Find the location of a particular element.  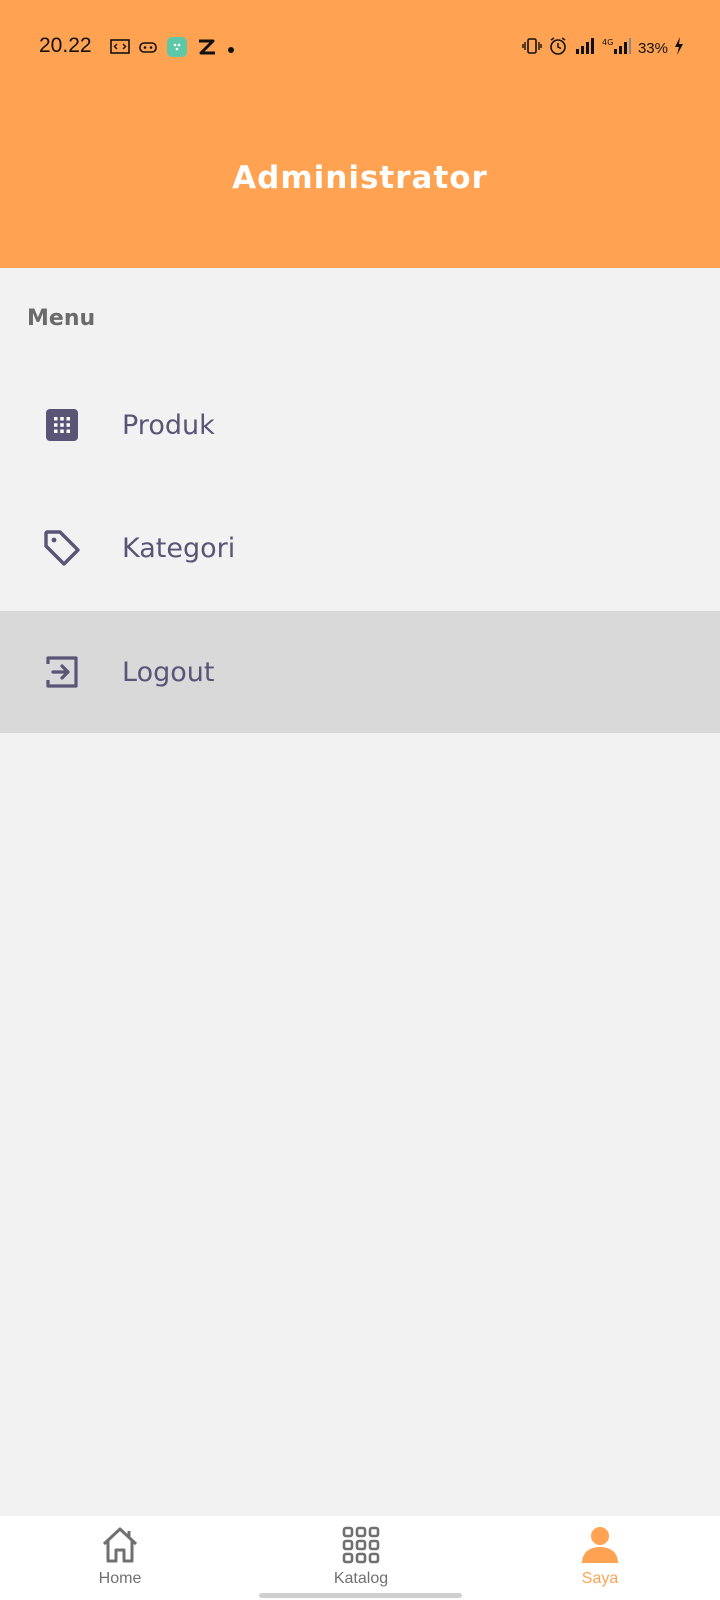

signal-4g-icon: 4G is located at coordinates (617, 48).